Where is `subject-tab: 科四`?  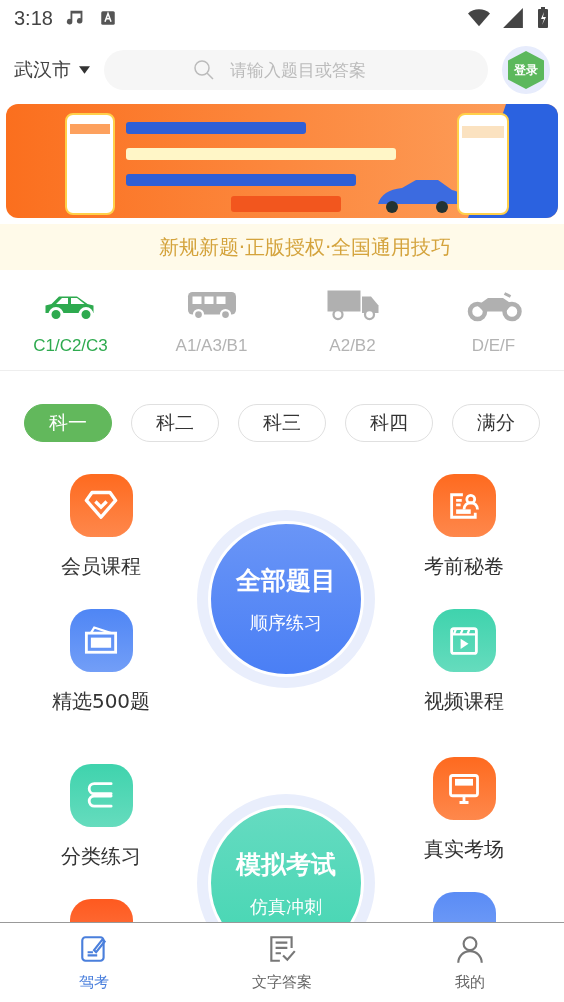
subject-tab: 科四 is located at coordinates (389, 423).